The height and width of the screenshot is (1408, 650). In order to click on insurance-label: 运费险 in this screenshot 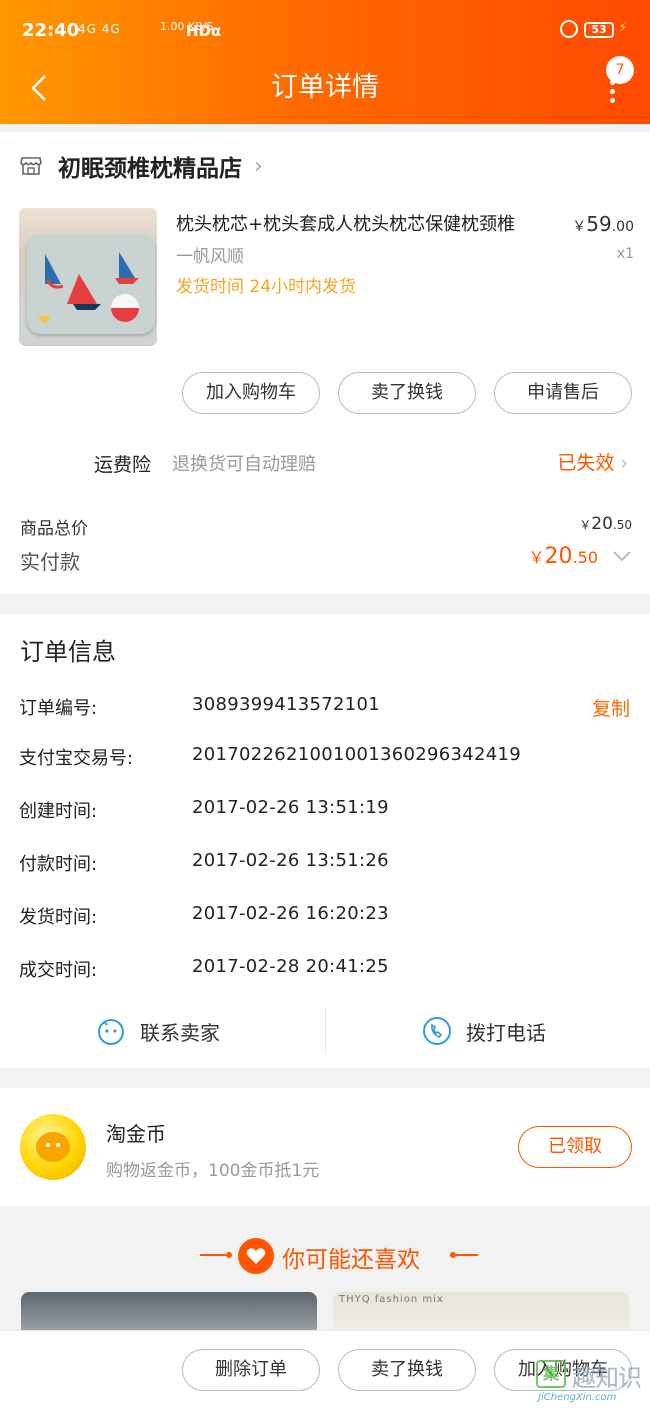, I will do `click(123, 465)`.